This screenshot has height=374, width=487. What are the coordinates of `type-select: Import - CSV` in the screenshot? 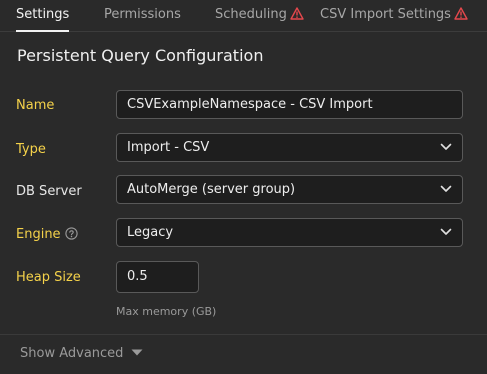 It's located at (289, 147).